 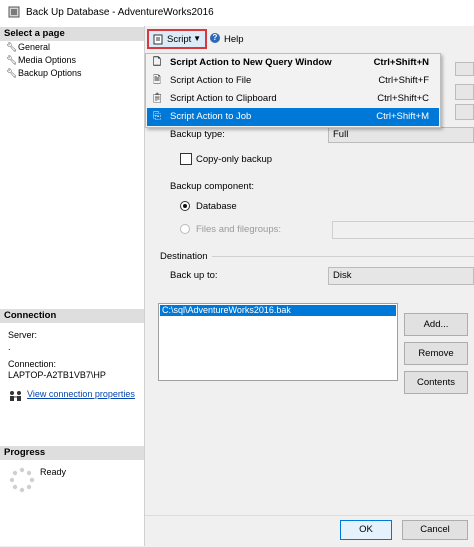 What do you see at coordinates (197, 38) in the screenshot?
I see `chevron-down-icon: ▼` at bounding box center [197, 38].